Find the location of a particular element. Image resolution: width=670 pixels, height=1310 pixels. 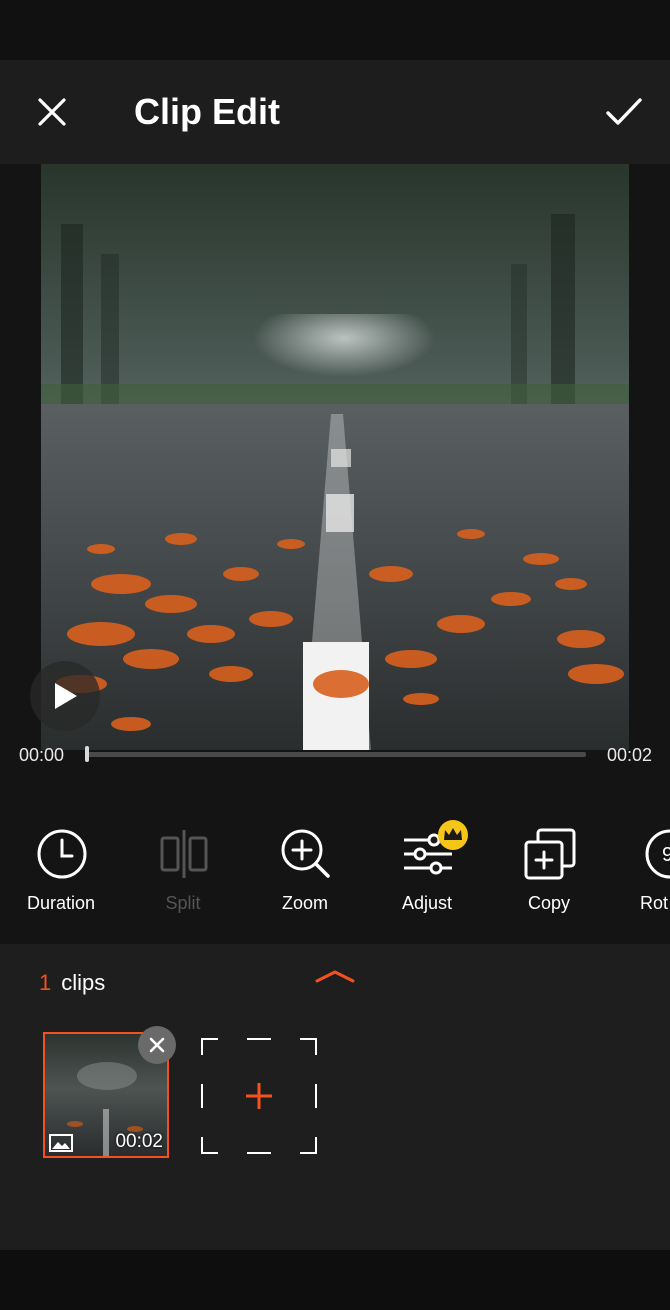

clock-icon is located at coordinates (62, 854).